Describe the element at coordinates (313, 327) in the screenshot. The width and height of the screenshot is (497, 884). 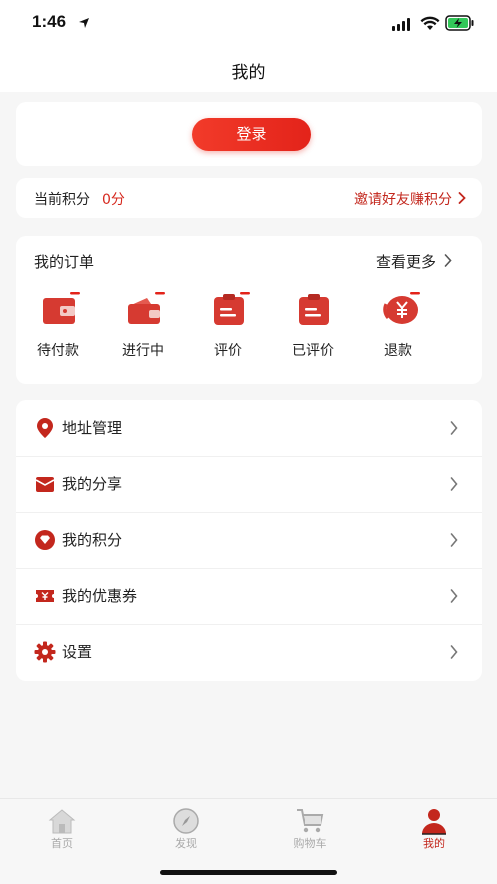
I see `order-reviewed: 已评价` at that location.